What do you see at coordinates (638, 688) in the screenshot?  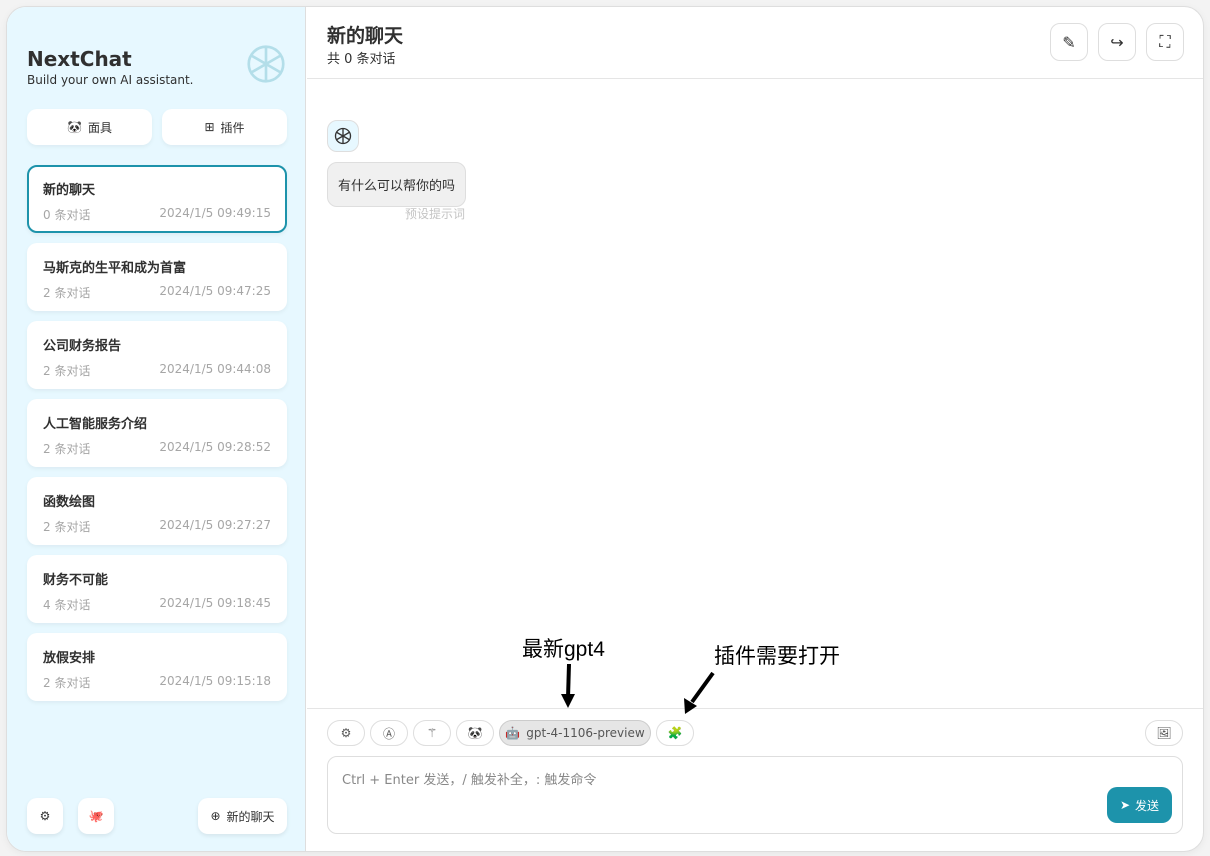 I see `annotation-arrows` at bounding box center [638, 688].